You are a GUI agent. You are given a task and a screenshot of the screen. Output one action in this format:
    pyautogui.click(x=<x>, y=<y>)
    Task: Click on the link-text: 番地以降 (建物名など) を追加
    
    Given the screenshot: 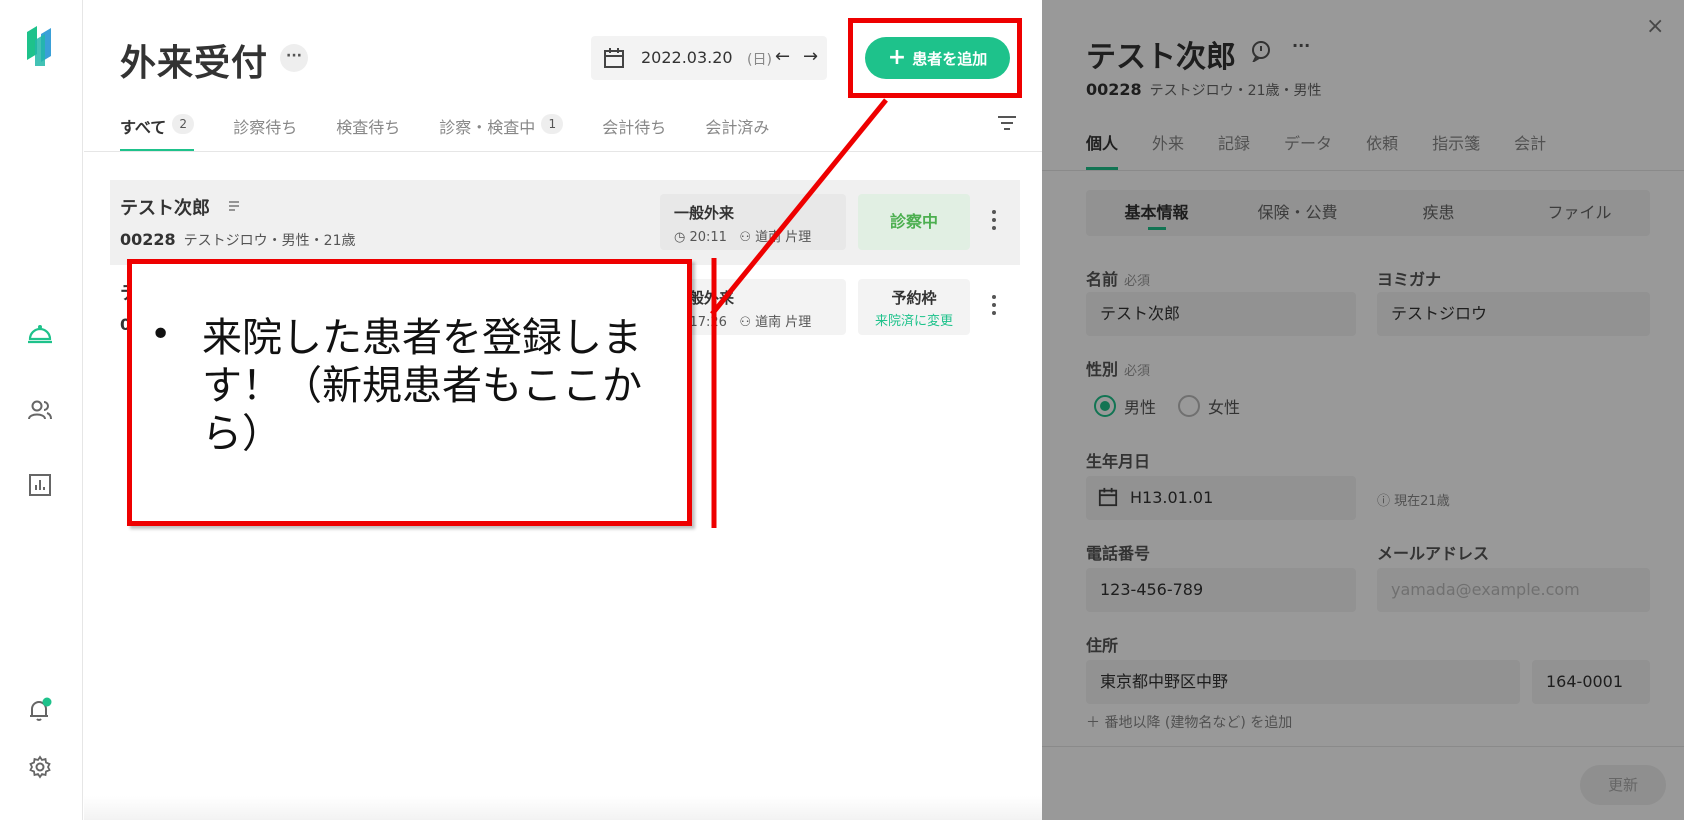 What is the action you would take?
    pyautogui.click(x=1198, y=723)
    